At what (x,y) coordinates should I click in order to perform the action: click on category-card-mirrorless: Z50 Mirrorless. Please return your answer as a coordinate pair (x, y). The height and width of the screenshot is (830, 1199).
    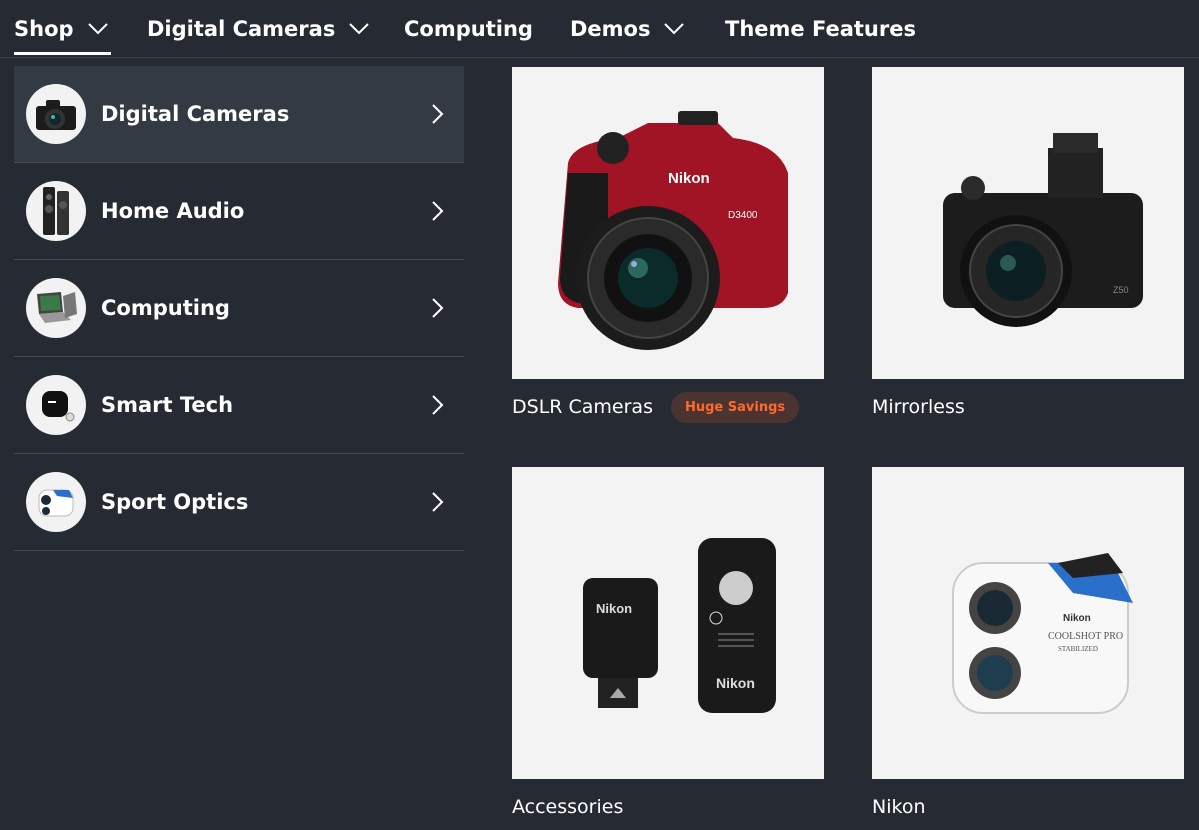
    Looking at the image, I should click on (1028, 243).